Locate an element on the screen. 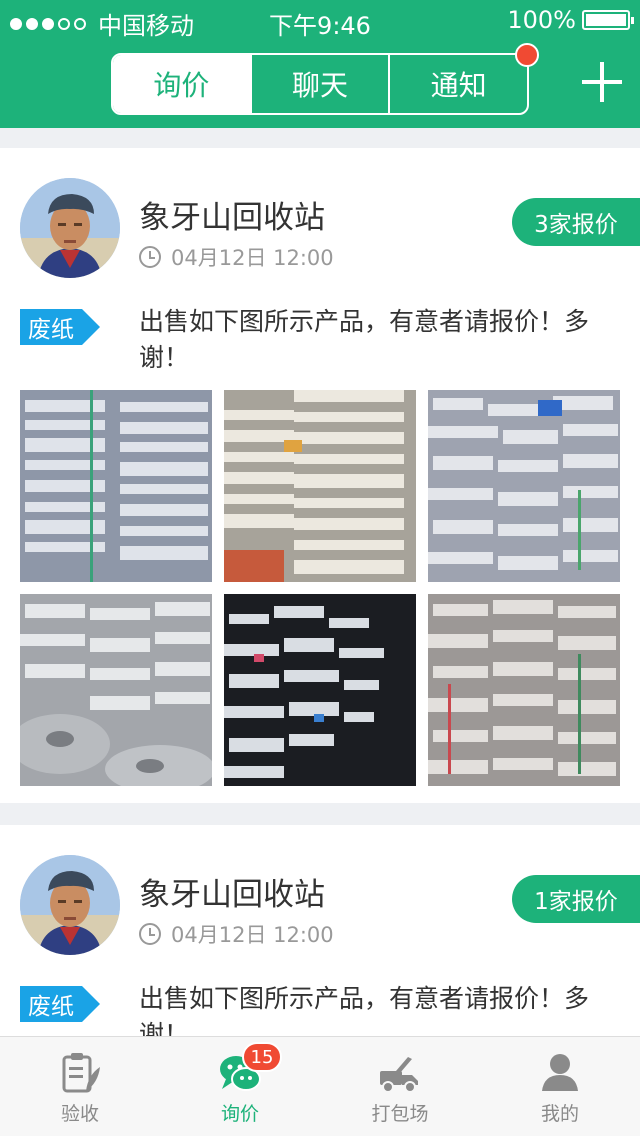 This screenshot has height=1136, width=640. truck-icon is located at coordinates (399, 1075).